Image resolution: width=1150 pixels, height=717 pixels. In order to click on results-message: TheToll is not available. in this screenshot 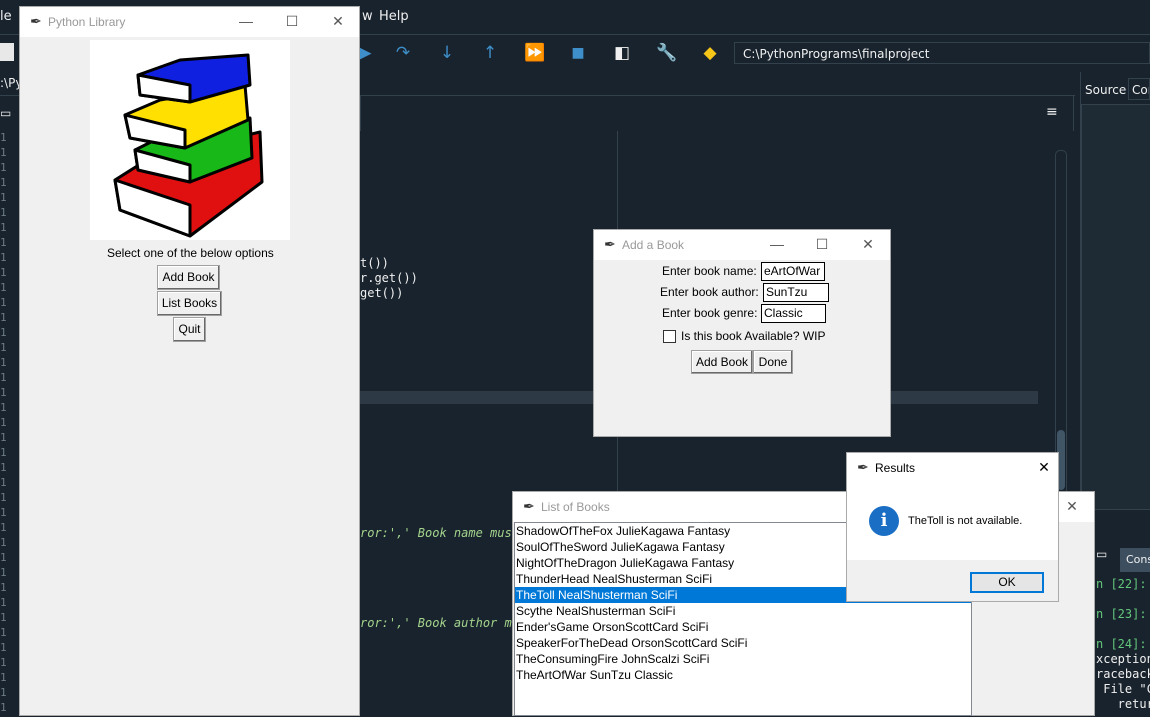, I will do `click(965, 521)`.